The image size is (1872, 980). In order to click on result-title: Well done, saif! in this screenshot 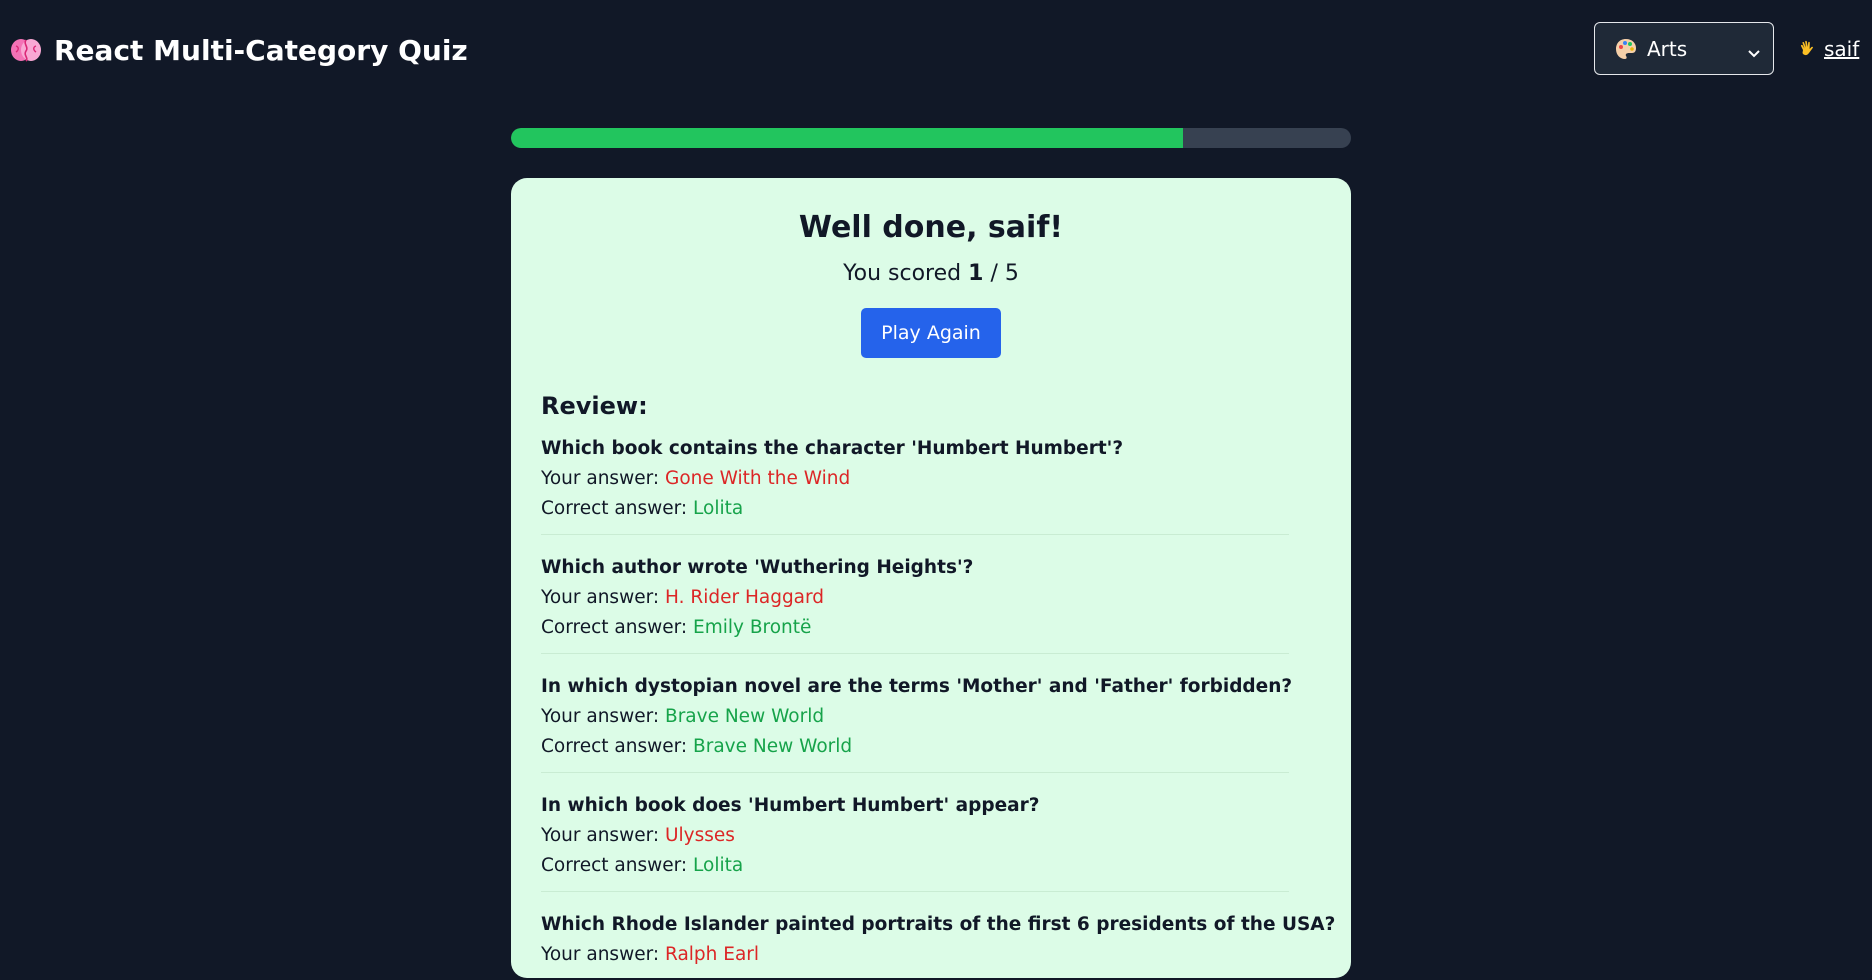, I will do `click(931, 227)`.